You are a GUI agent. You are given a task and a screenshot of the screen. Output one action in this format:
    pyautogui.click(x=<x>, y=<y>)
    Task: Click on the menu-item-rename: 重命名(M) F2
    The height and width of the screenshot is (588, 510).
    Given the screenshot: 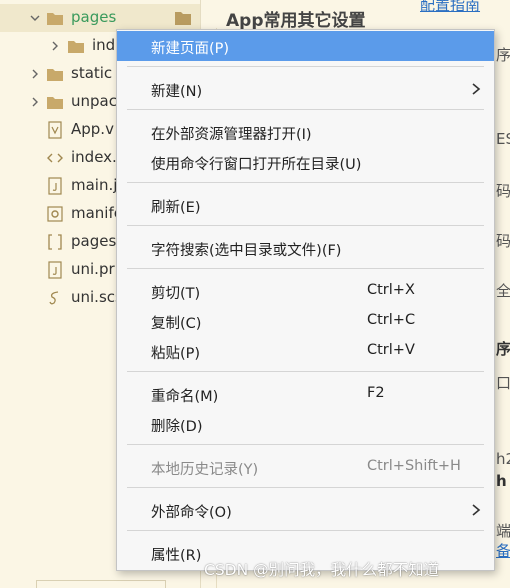 What is the action you would take?
    pyautogui.click(x=305, y=394)
    